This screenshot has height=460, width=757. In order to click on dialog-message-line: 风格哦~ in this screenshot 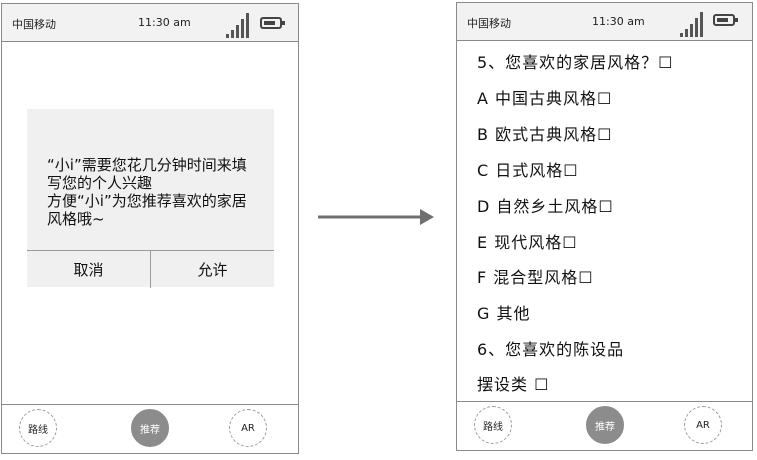, I will do `click(76, 219)`.